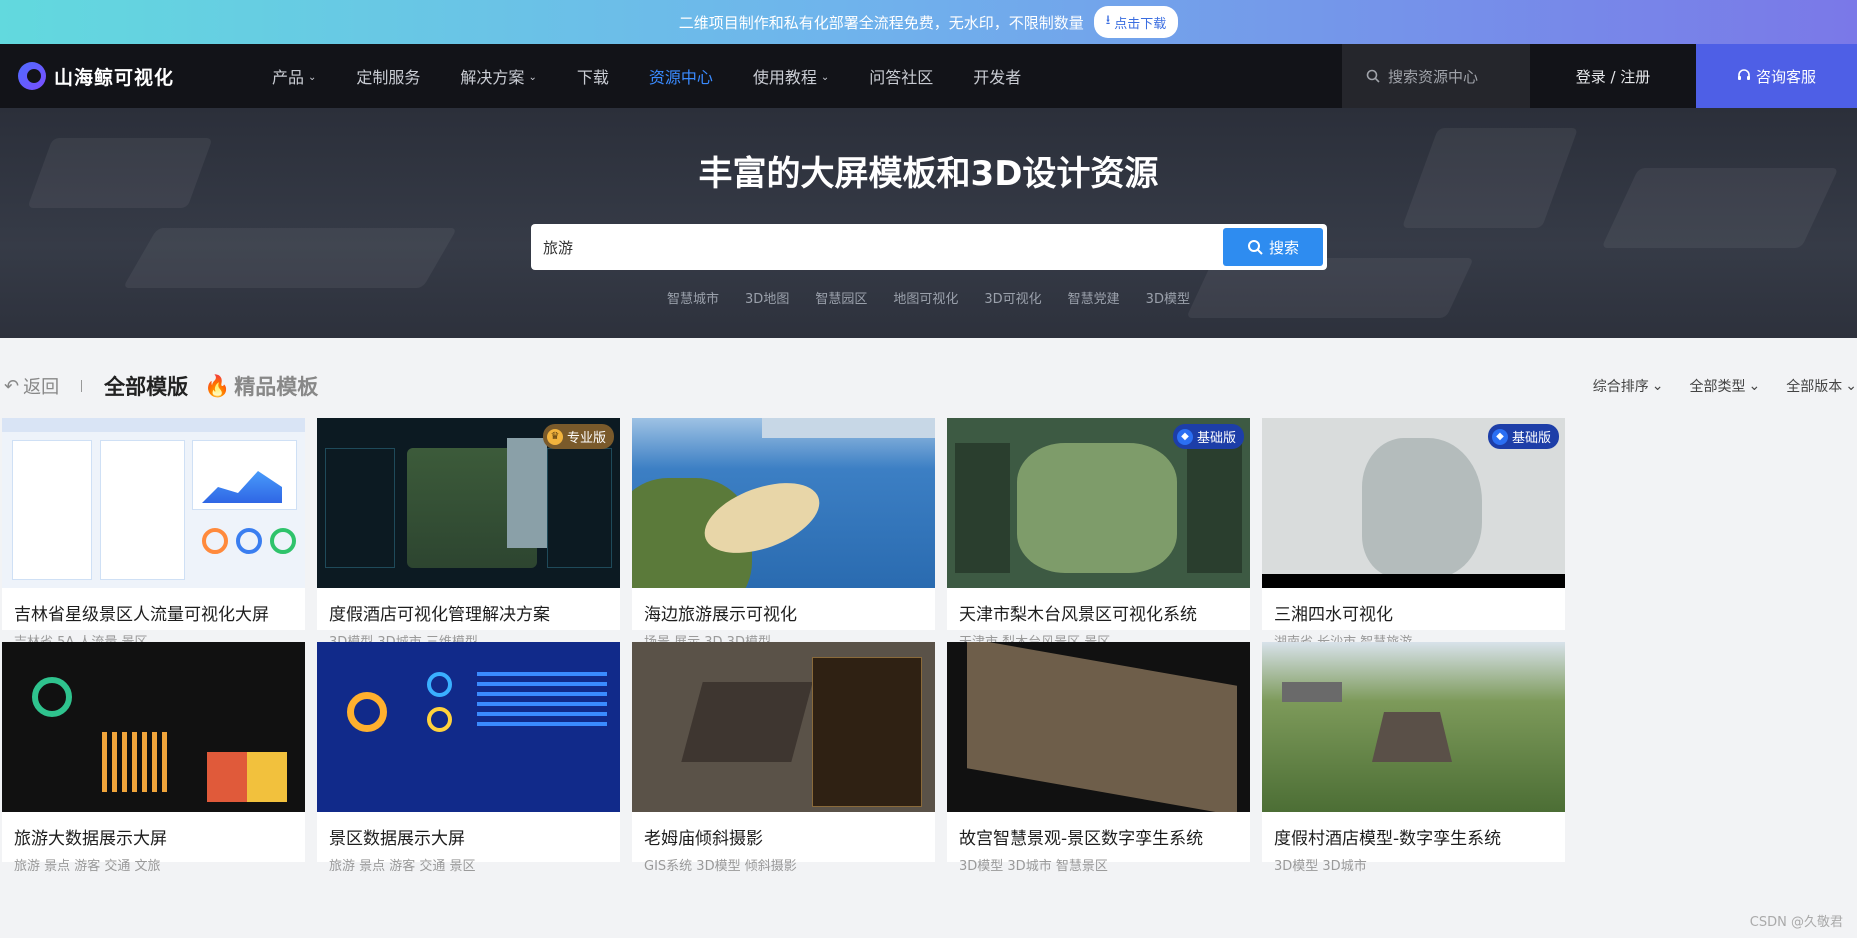 The height and width of the screenshot is (938, 1857). Describe the element at coordinates (1717, 387) in the screenshot. I see `sort-dropdown-label: 全部类型` at that location.